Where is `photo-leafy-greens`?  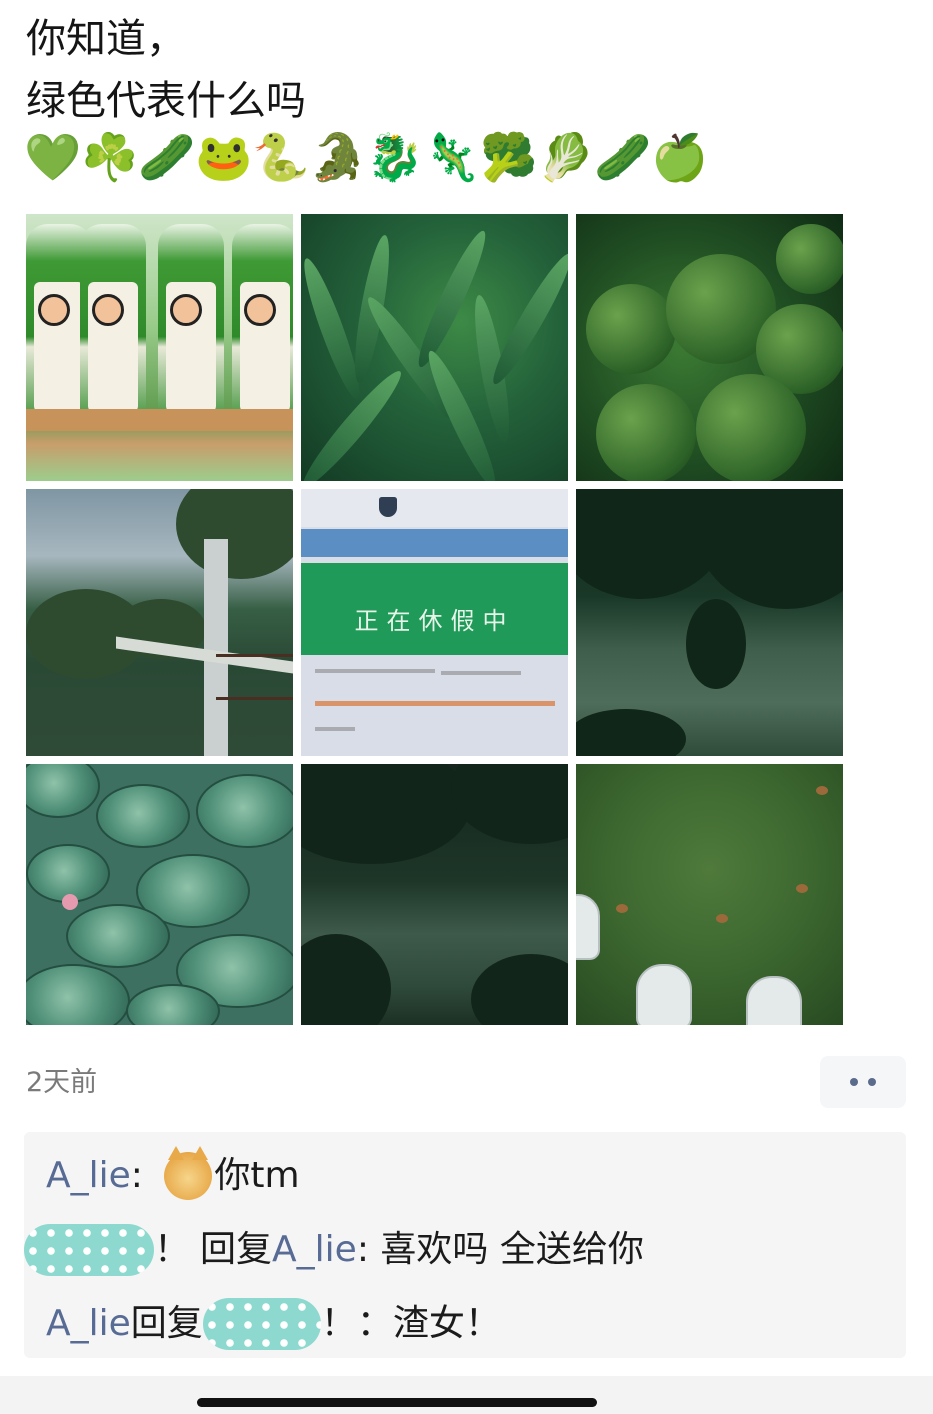 photo-leafy-greens is located at coordinates (434, 347).